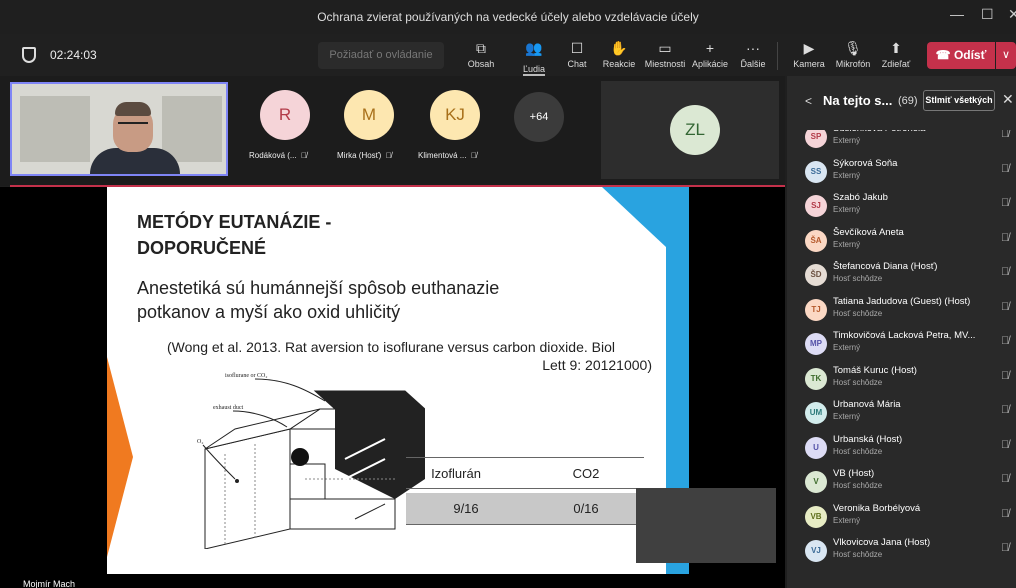 The width and height of the screenshot is (1016, 588). I want to click on rooms-icon: ▭, so click(665, 48).